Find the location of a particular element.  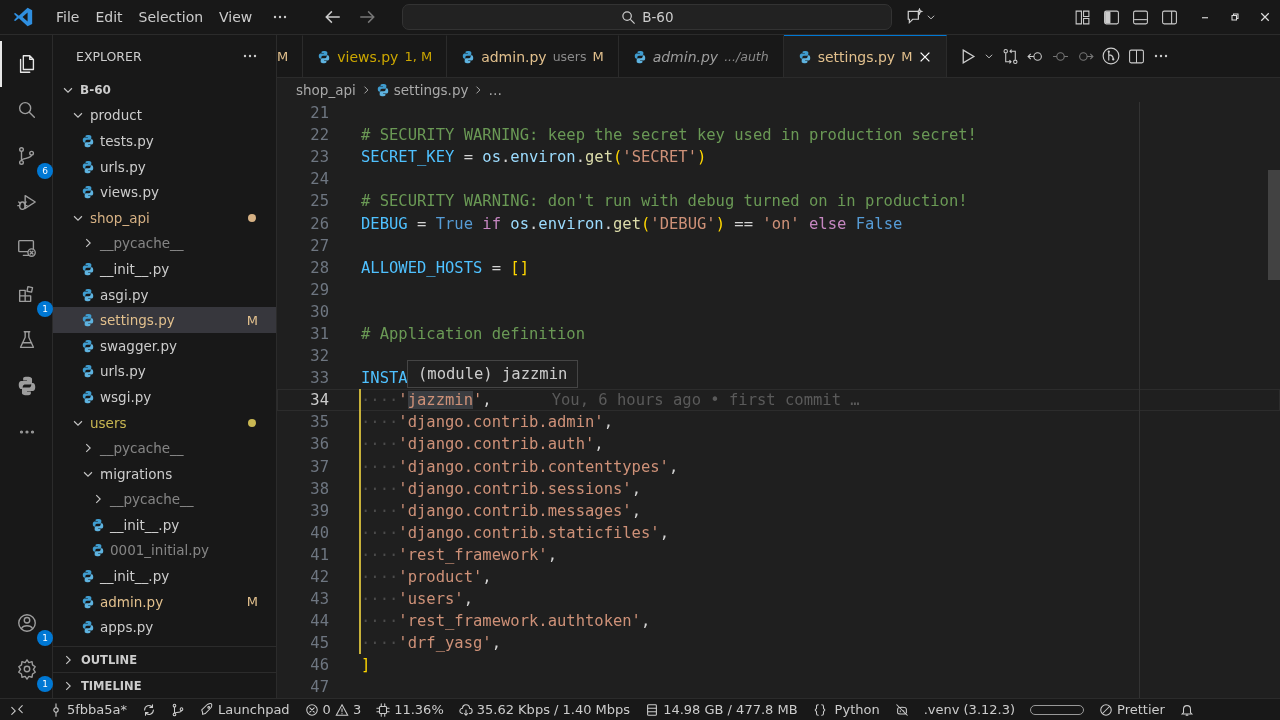

file-name: views.py is located at coordinates (129, 192).